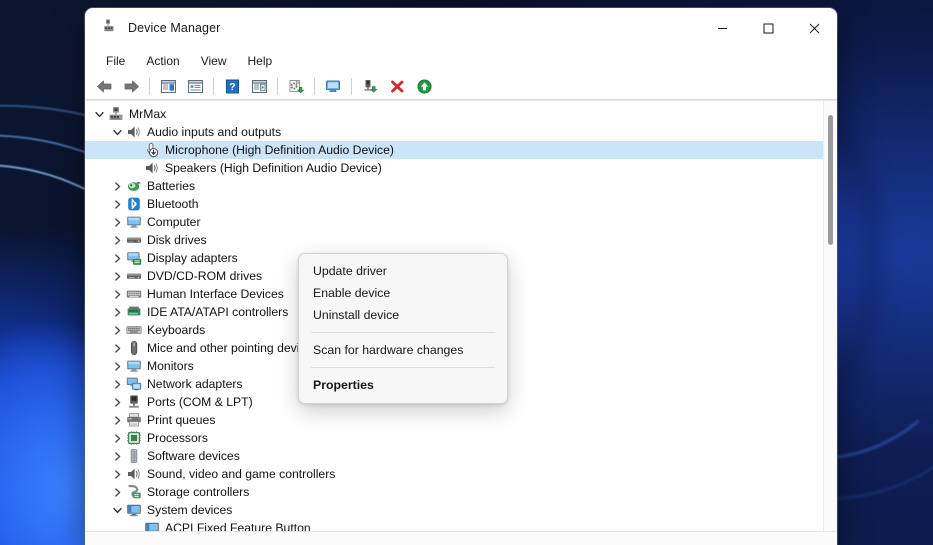 Image resolution: width=933 pixels, height=545 pixels. I want to click on horizontal-scrollbar, so click(461, 538).